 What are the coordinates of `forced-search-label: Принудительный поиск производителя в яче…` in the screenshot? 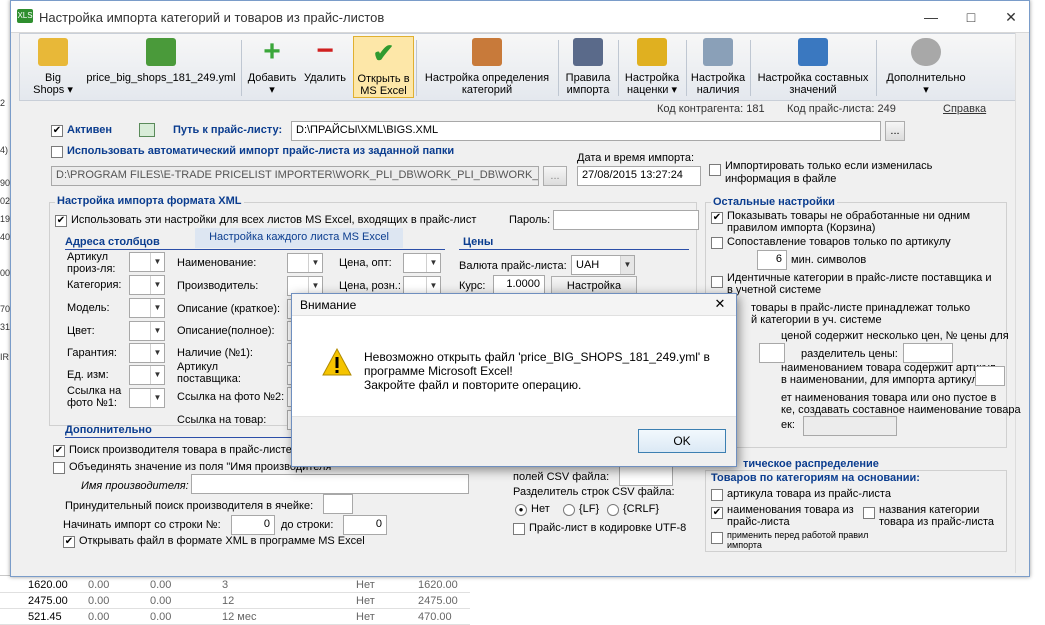 It's located at (189, 506).